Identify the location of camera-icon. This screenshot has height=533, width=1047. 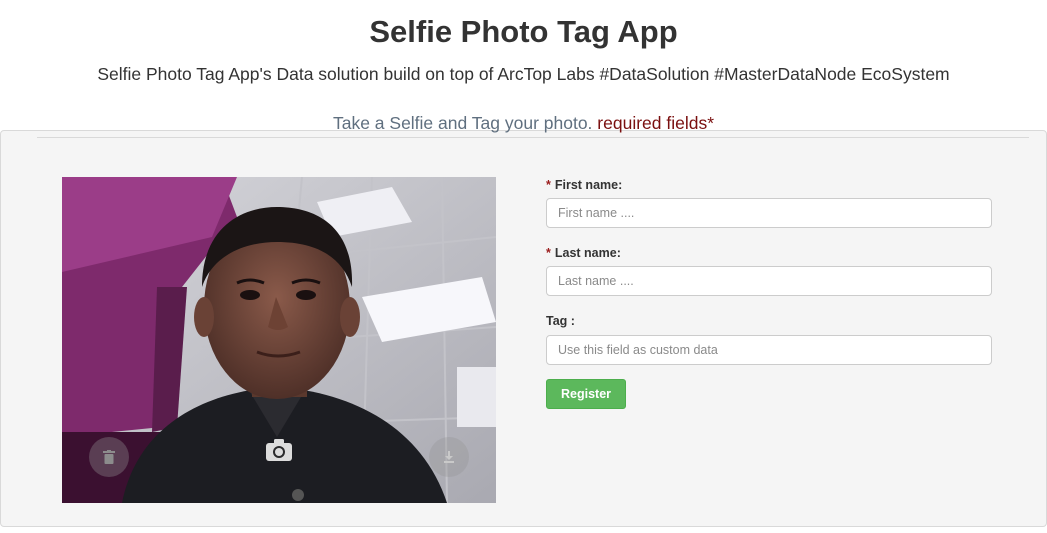
(279, 450).